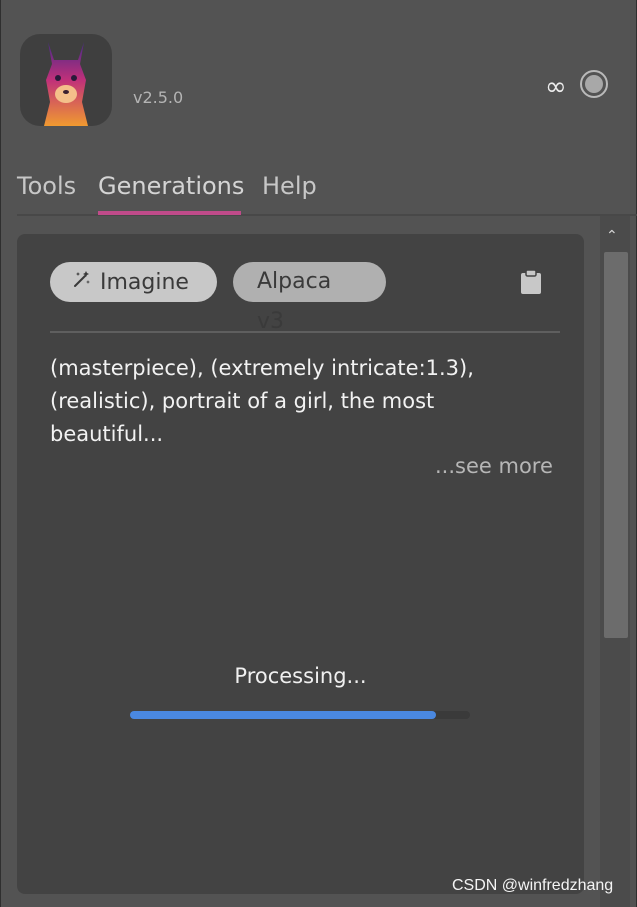 The height and width of the screenshot is (907, 637). What do you see at coordinates (327, 192) in the screenshot?
I see `tab-bar: Tools Generations Help` at bounding box center [327, 192].